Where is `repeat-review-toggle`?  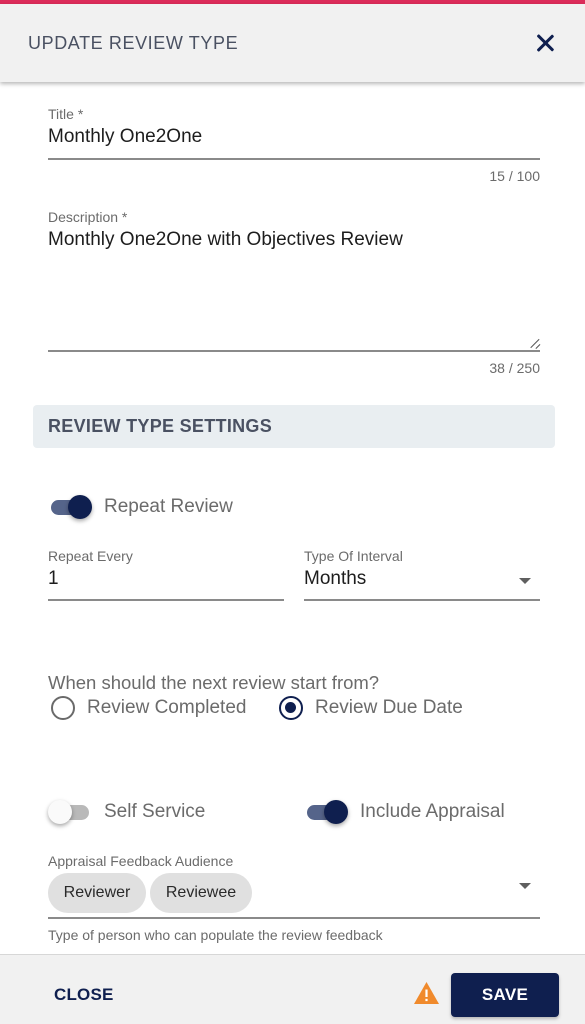
repeat-review-toggle is located at coordinates (70, 507).